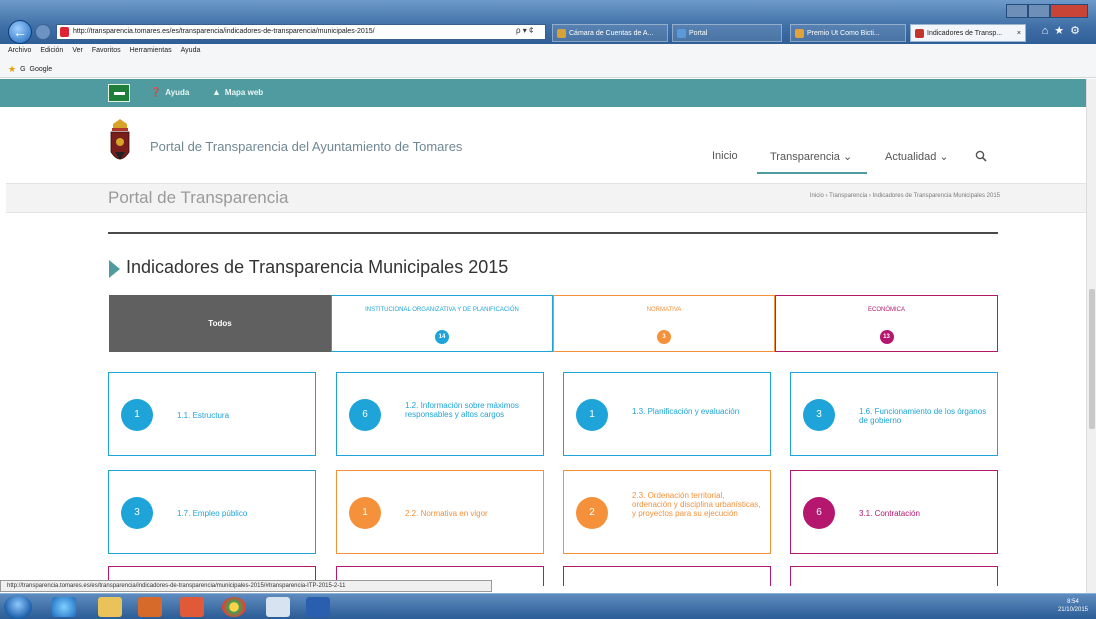 This screenshot has height=619, width=1096. Describe the element at coordinates (686, 411) in the screenshot. I see `indicator-label: 1.3. Planificación y evaluación` at that location.